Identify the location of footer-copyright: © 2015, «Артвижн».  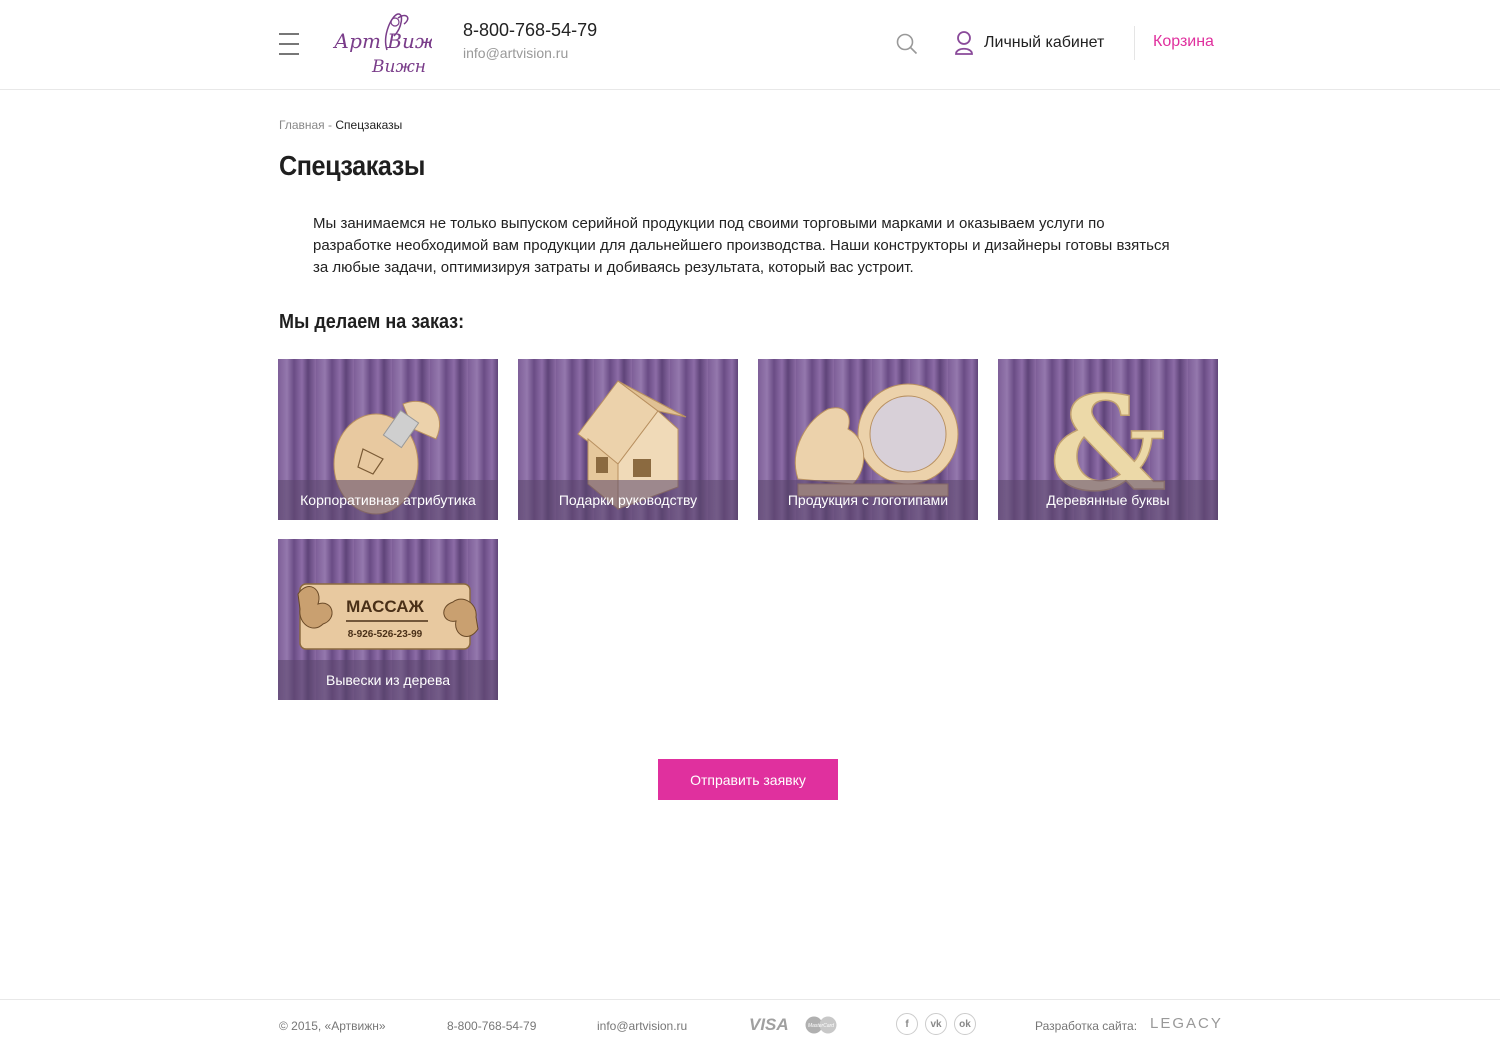
(332, 1026).